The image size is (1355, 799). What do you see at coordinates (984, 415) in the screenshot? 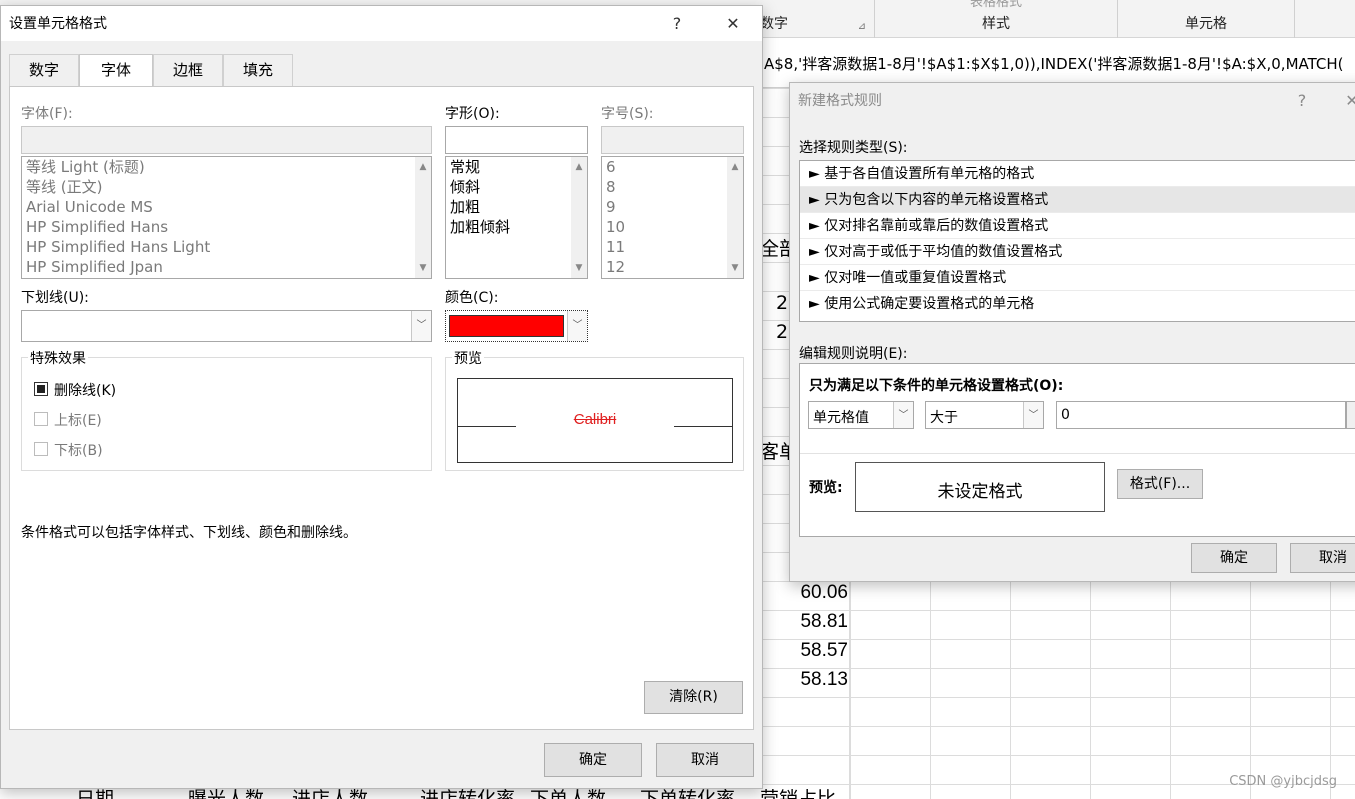
I see `condition-operator-select: 大于 ﹀` at bounding box center [984, 415].